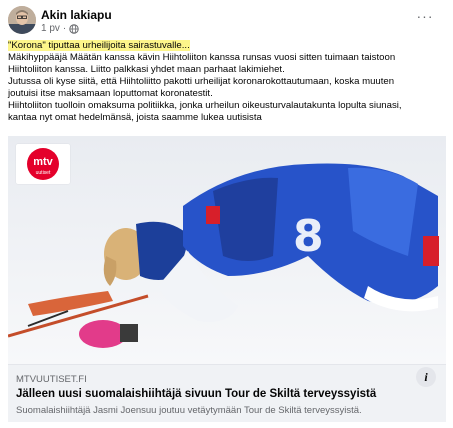  Describe the element at coordinates (74, 28) in the screenshot. I see `globe-icon` at that location.